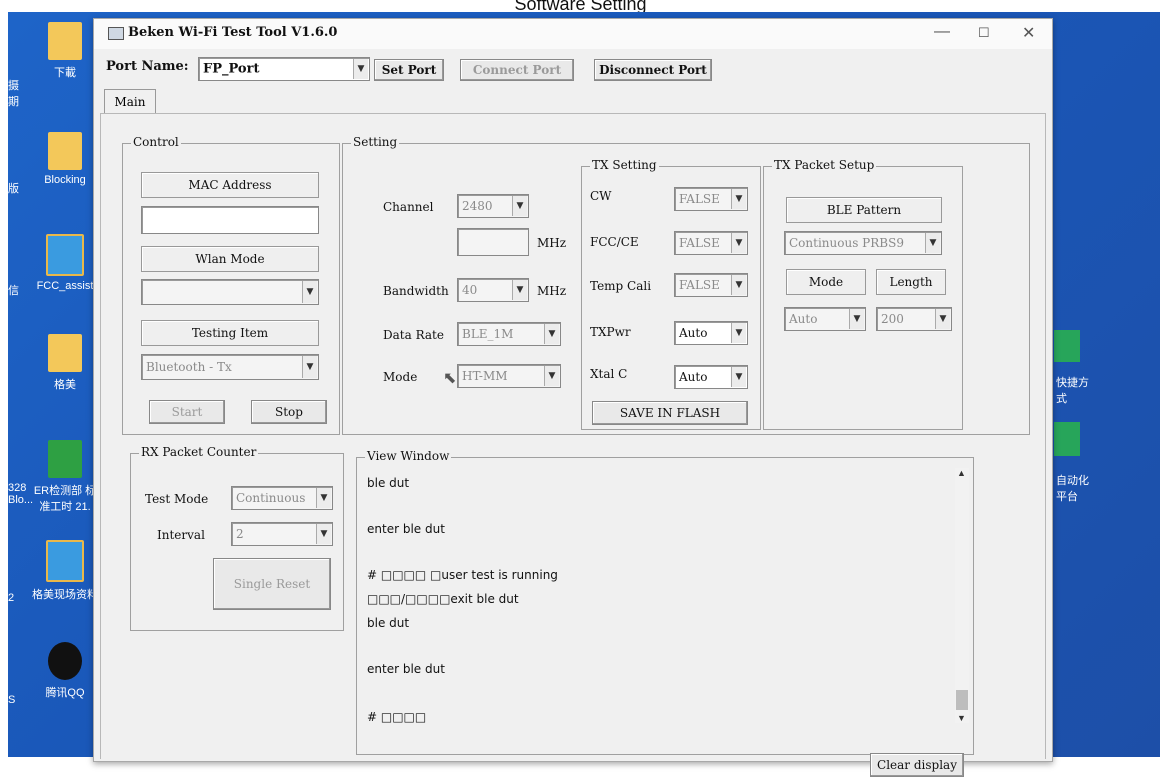 The image size is (1161, 777). Describe the element at coordinates (610, 332) in the screenshot. I see `txpwr-label: TXPwr` at that location.